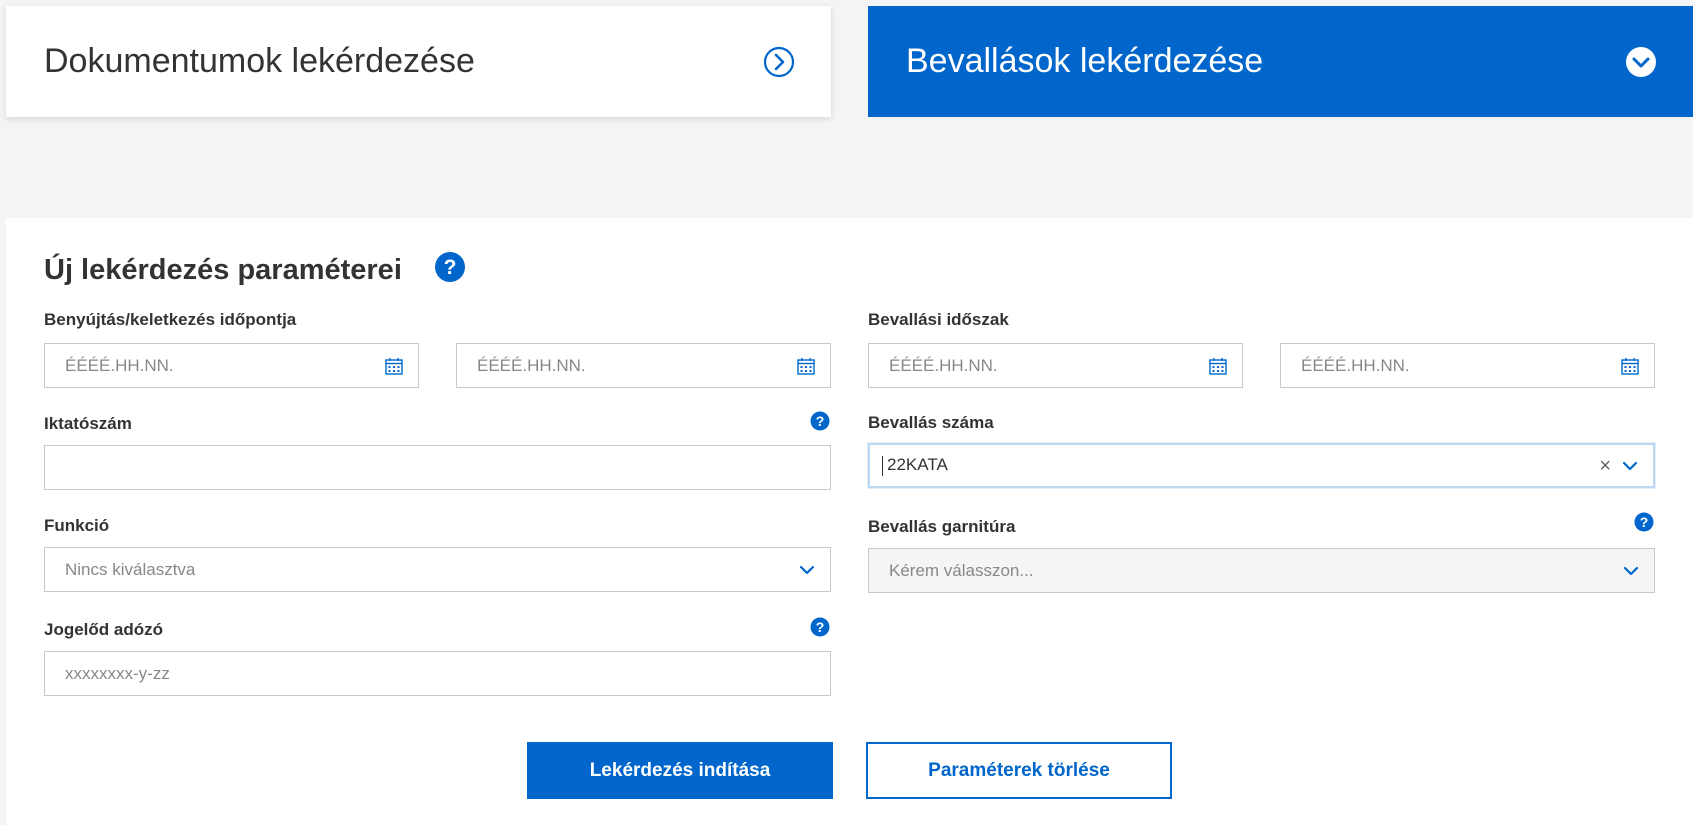  Describe the element at coordinates (437, 569) in the screenshot. I see `function-select: Nincs kiválasztva` at that location.